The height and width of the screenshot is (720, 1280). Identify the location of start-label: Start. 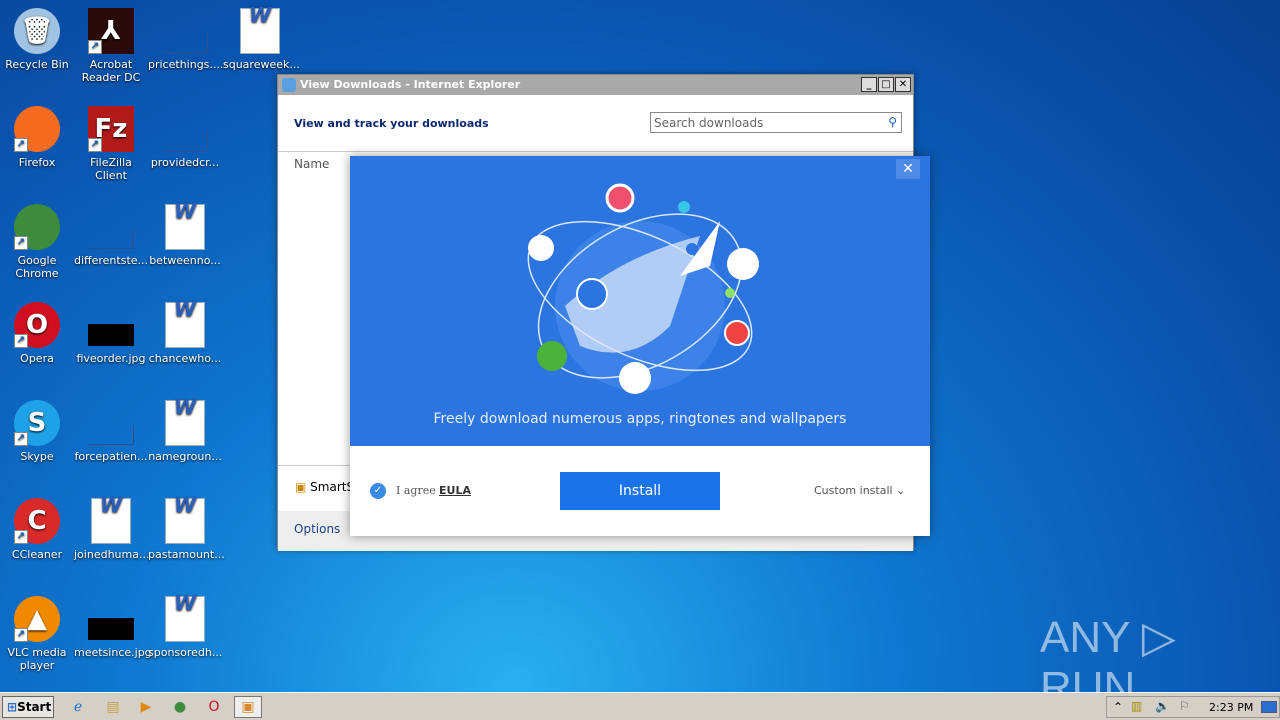
(34, 707).